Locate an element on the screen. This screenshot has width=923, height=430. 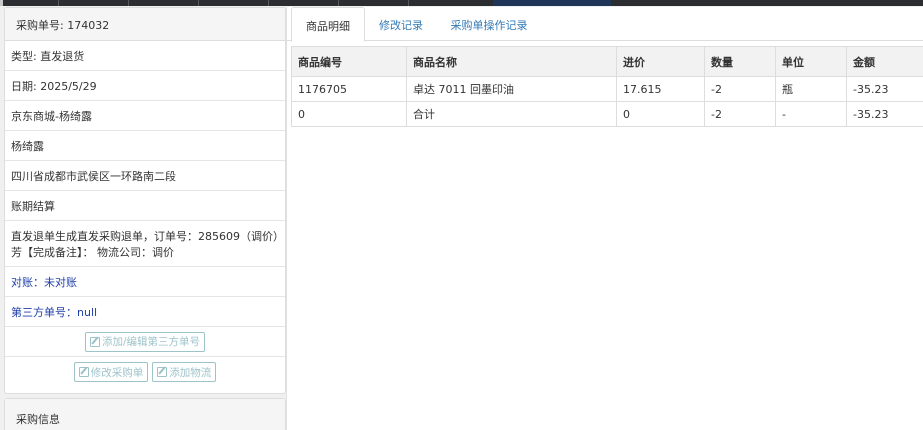
purchase-info-card: 采购信息 is located at coordinates (145, 414).